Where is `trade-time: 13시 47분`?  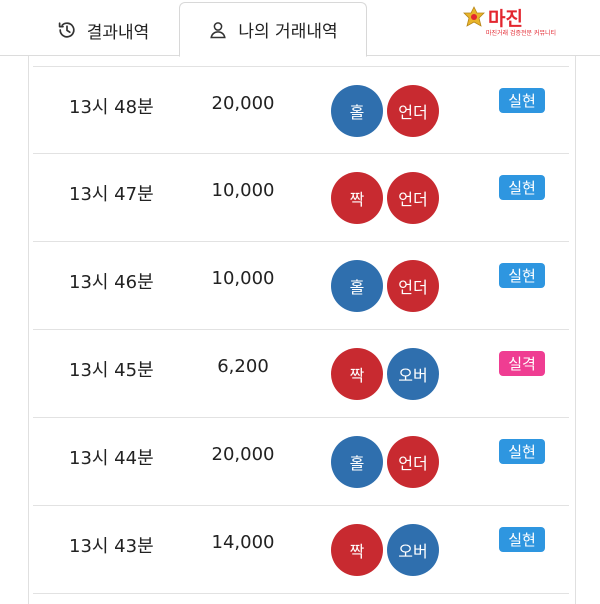
trade-time: 13시 47분 is located at coordinates (111, 194).